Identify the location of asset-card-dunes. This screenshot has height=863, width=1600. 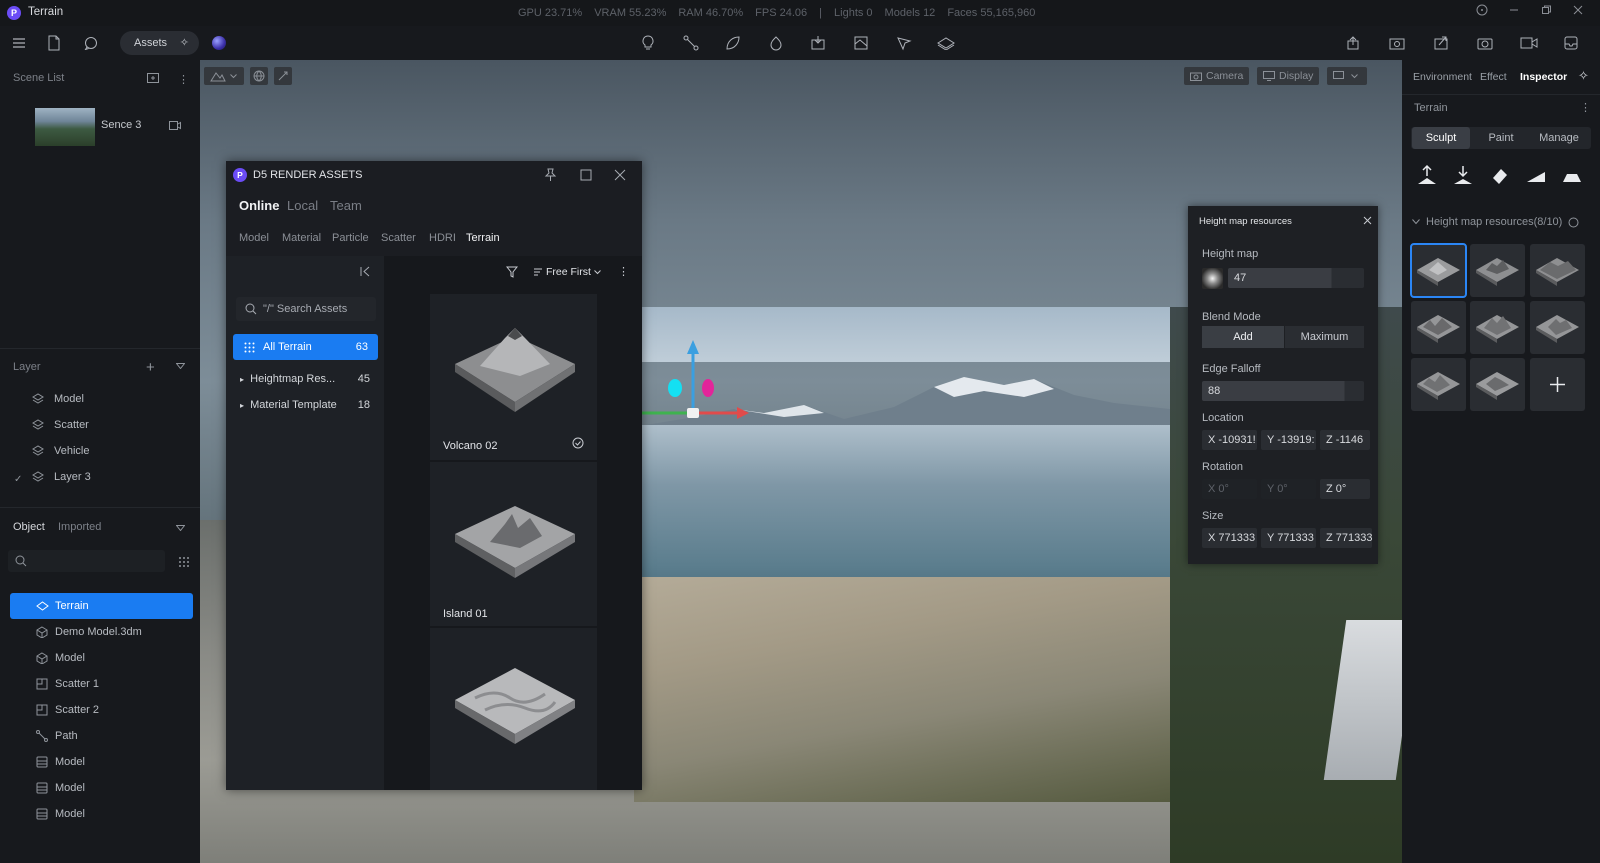
(513, 709).